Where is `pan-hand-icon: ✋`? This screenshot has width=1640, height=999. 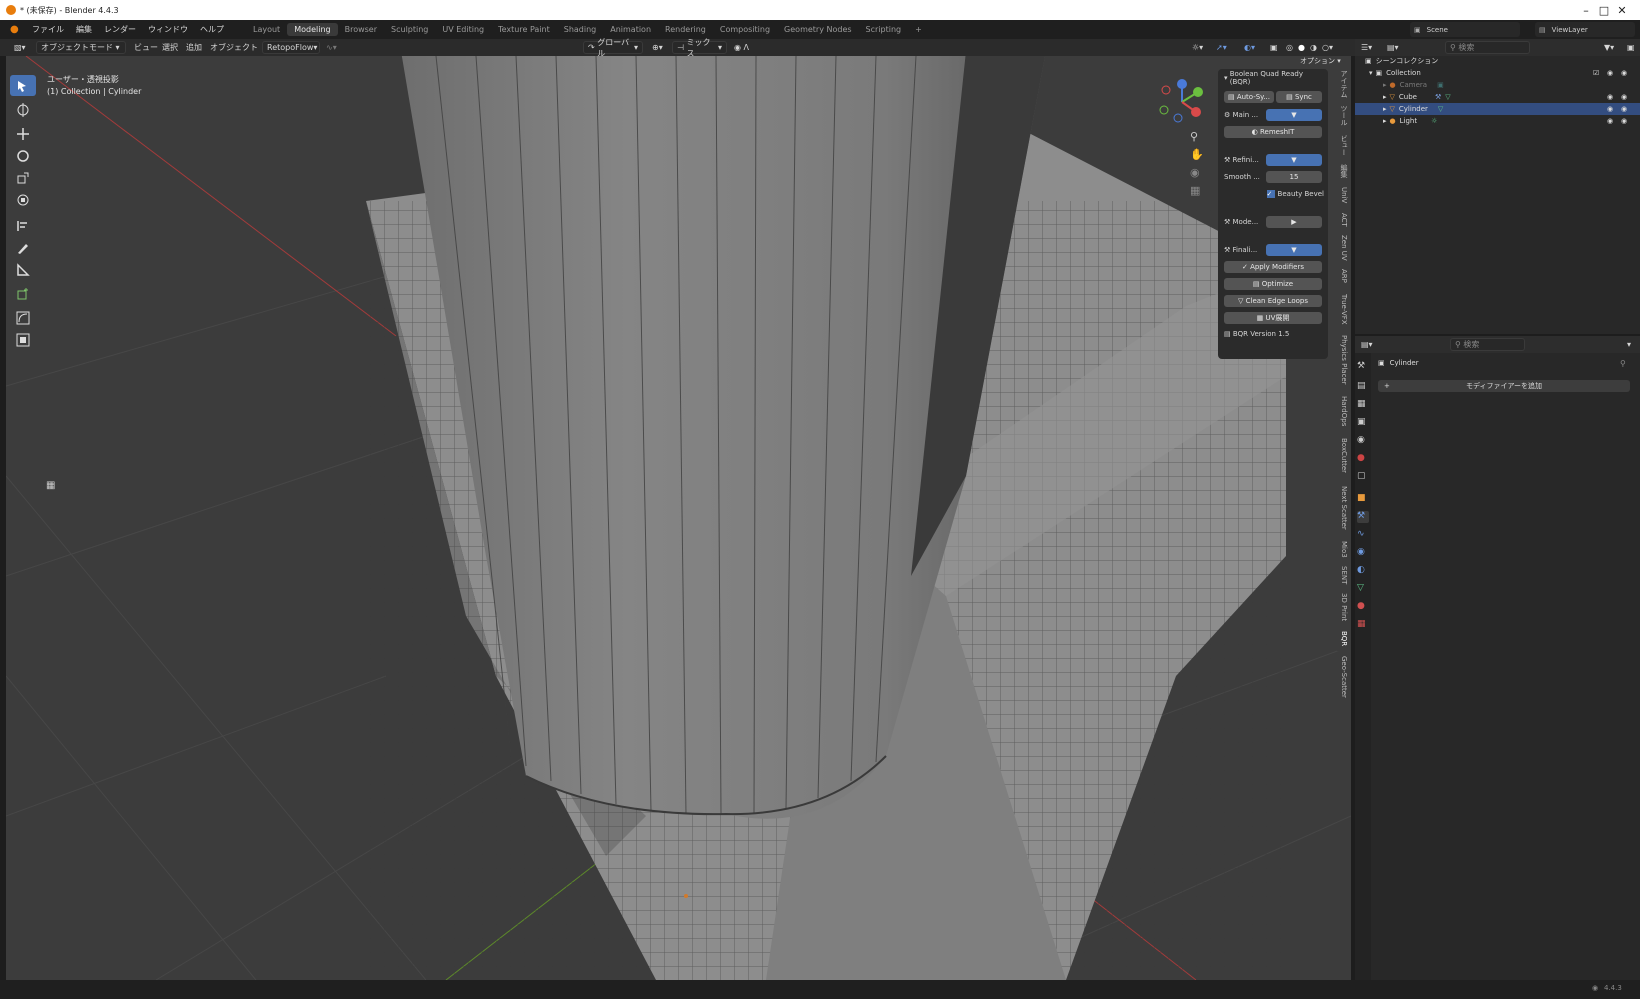
pan-hand-icon: ✋ is located at coordinates (1197, 154).